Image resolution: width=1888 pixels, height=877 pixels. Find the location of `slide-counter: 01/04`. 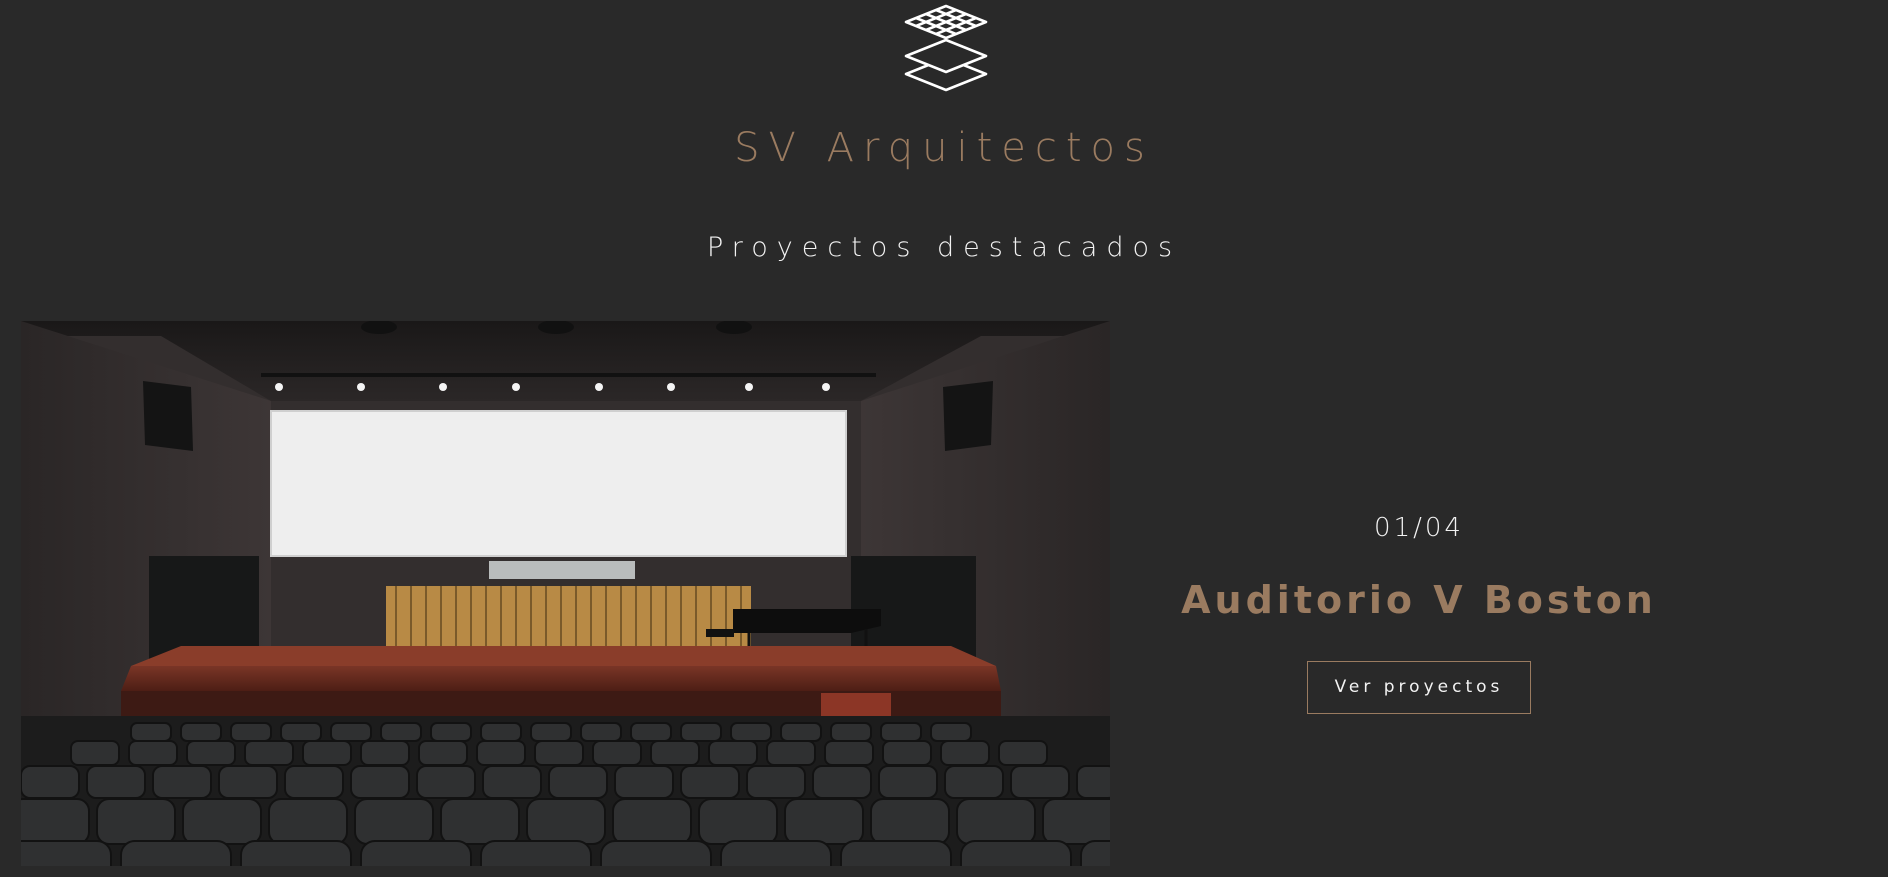

slide-counter: 01/04 is located at coordinates (1419, 528).